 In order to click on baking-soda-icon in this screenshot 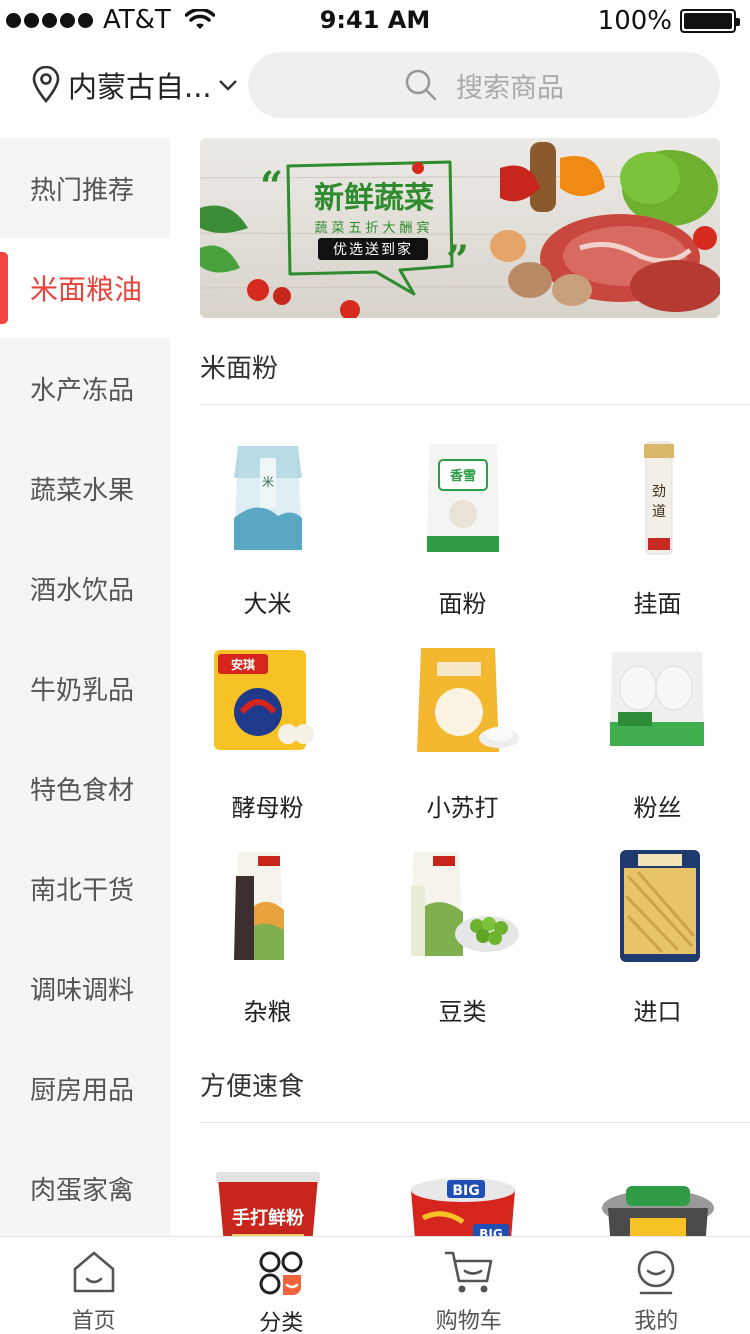, I will do `click(463, 702)`.